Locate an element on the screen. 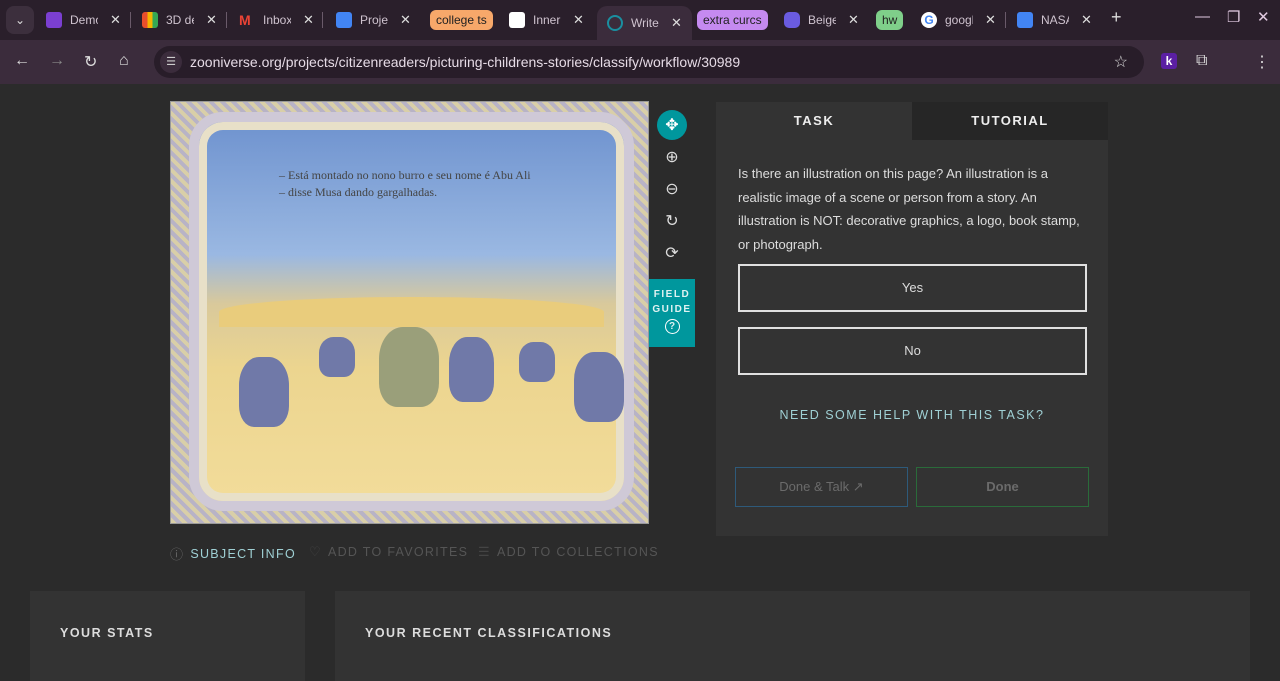 The width and height of the screenshot is (1280, 681). help-icon: ? is located at coordinates (672, 326).